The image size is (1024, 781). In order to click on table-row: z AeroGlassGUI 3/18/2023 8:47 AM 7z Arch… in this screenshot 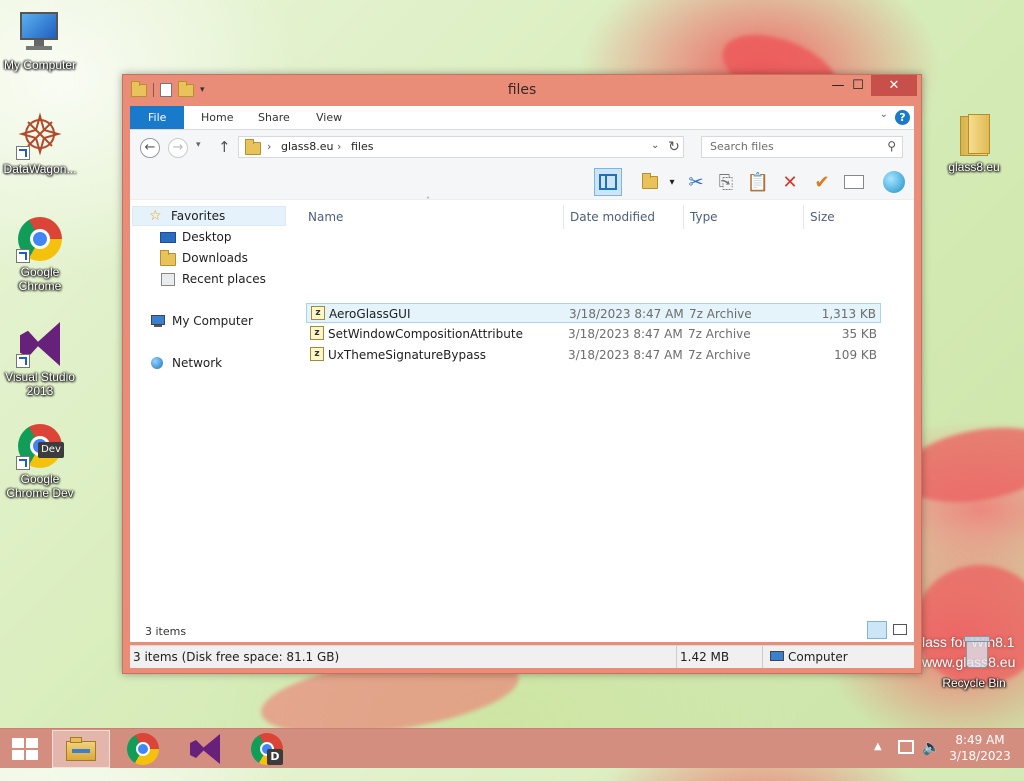, I will do `click(593, 313)`.